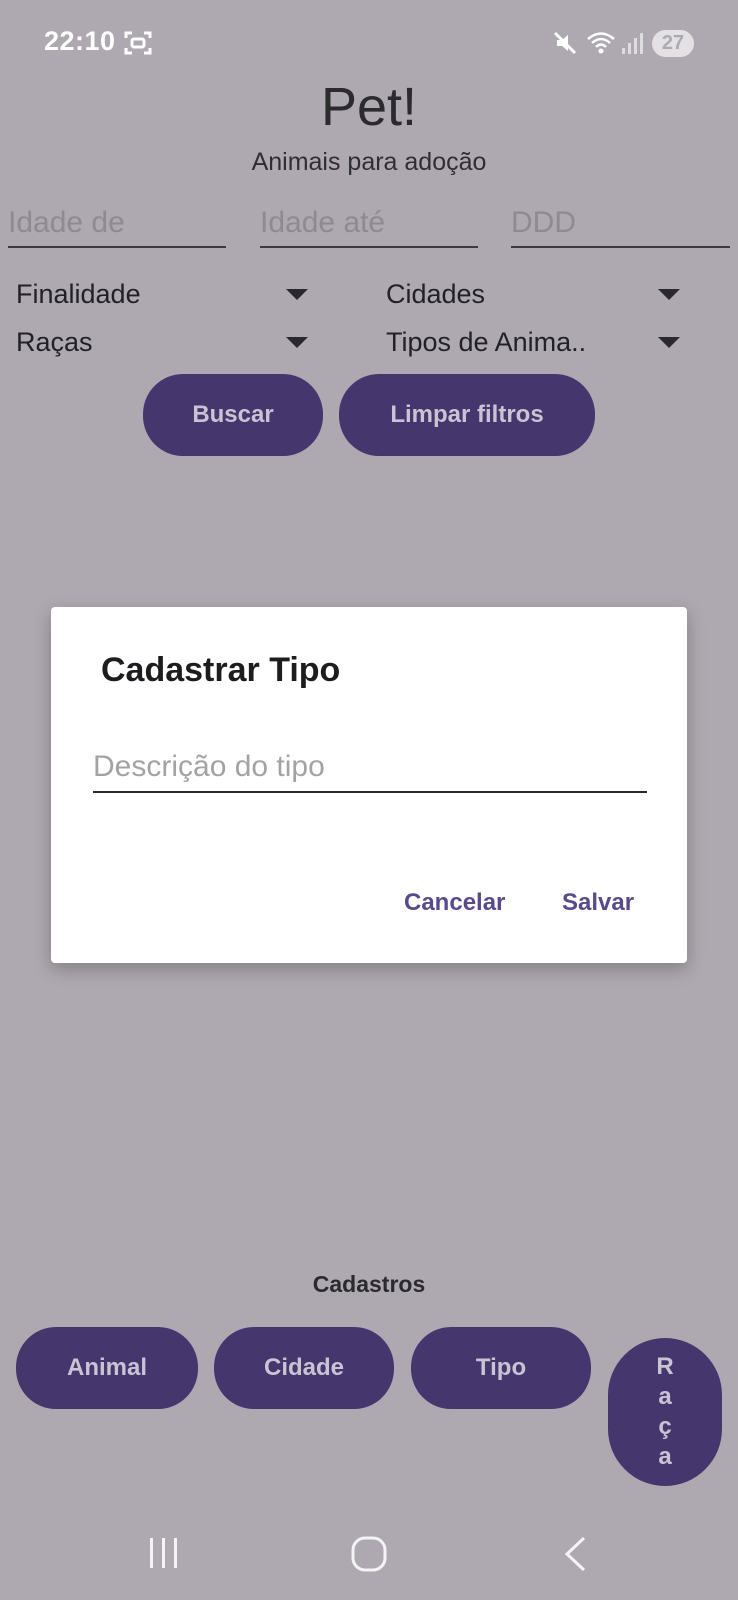 This screenshot has height=1600, width=738. What do you see at coordinates (107, 1368) in the screenshot?
I see `register-animal-button: Animal` at bounding box center [107, 1368].